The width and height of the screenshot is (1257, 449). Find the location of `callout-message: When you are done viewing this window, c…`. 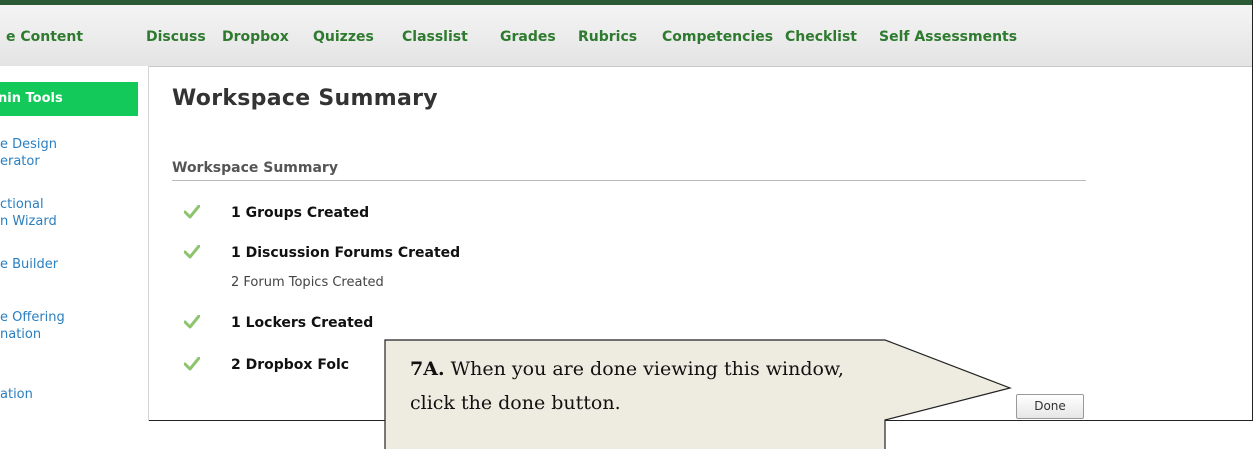

callout-message: When you are done viewing this window, c… is located at coordinates (627, 386).